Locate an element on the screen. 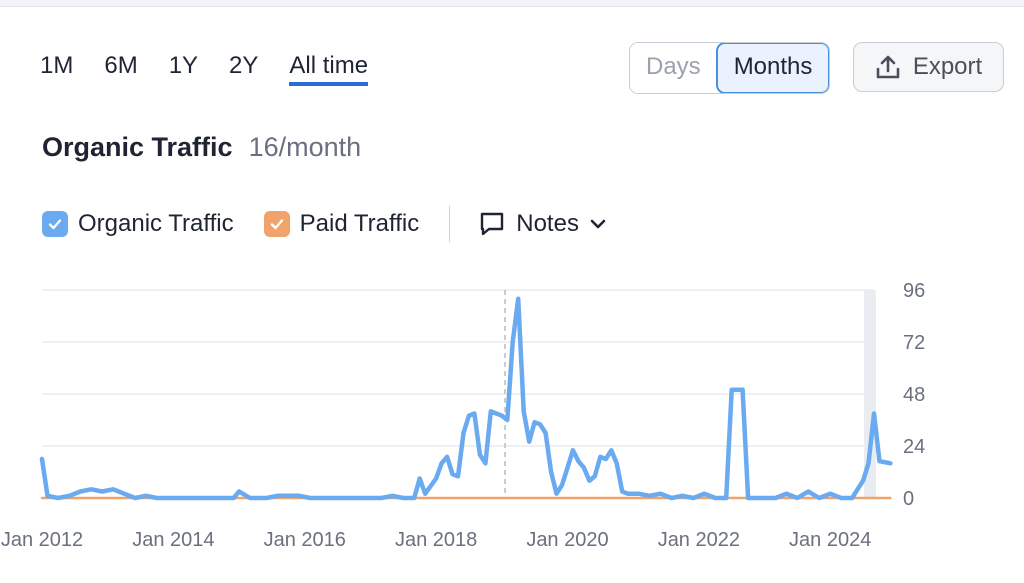 The image size is (1024, 583). x-tick-label: Jan 2020 is located at coordinates (567, 540).